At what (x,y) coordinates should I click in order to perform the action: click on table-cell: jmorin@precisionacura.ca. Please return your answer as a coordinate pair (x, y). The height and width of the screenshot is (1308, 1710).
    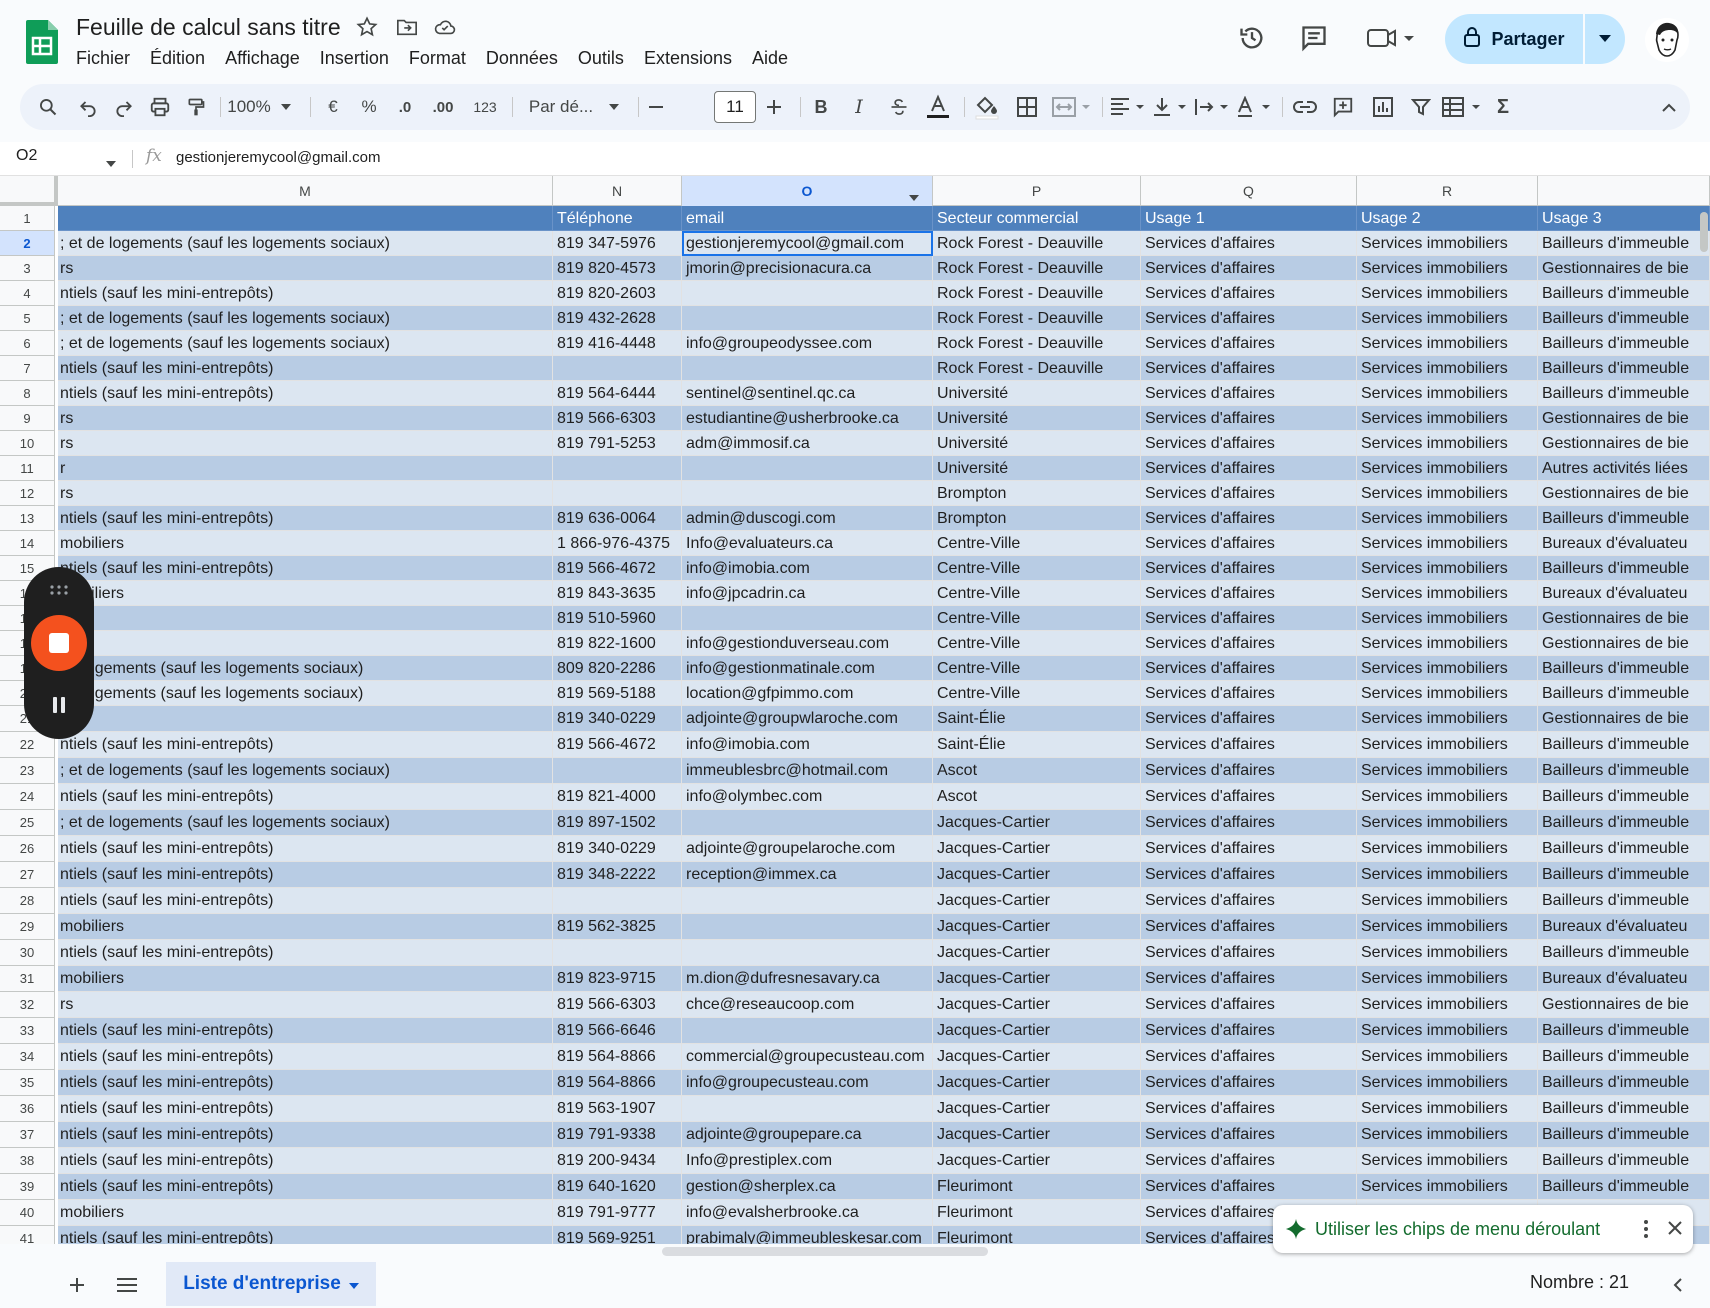
    Looking at the image, I should click on (807, 268).